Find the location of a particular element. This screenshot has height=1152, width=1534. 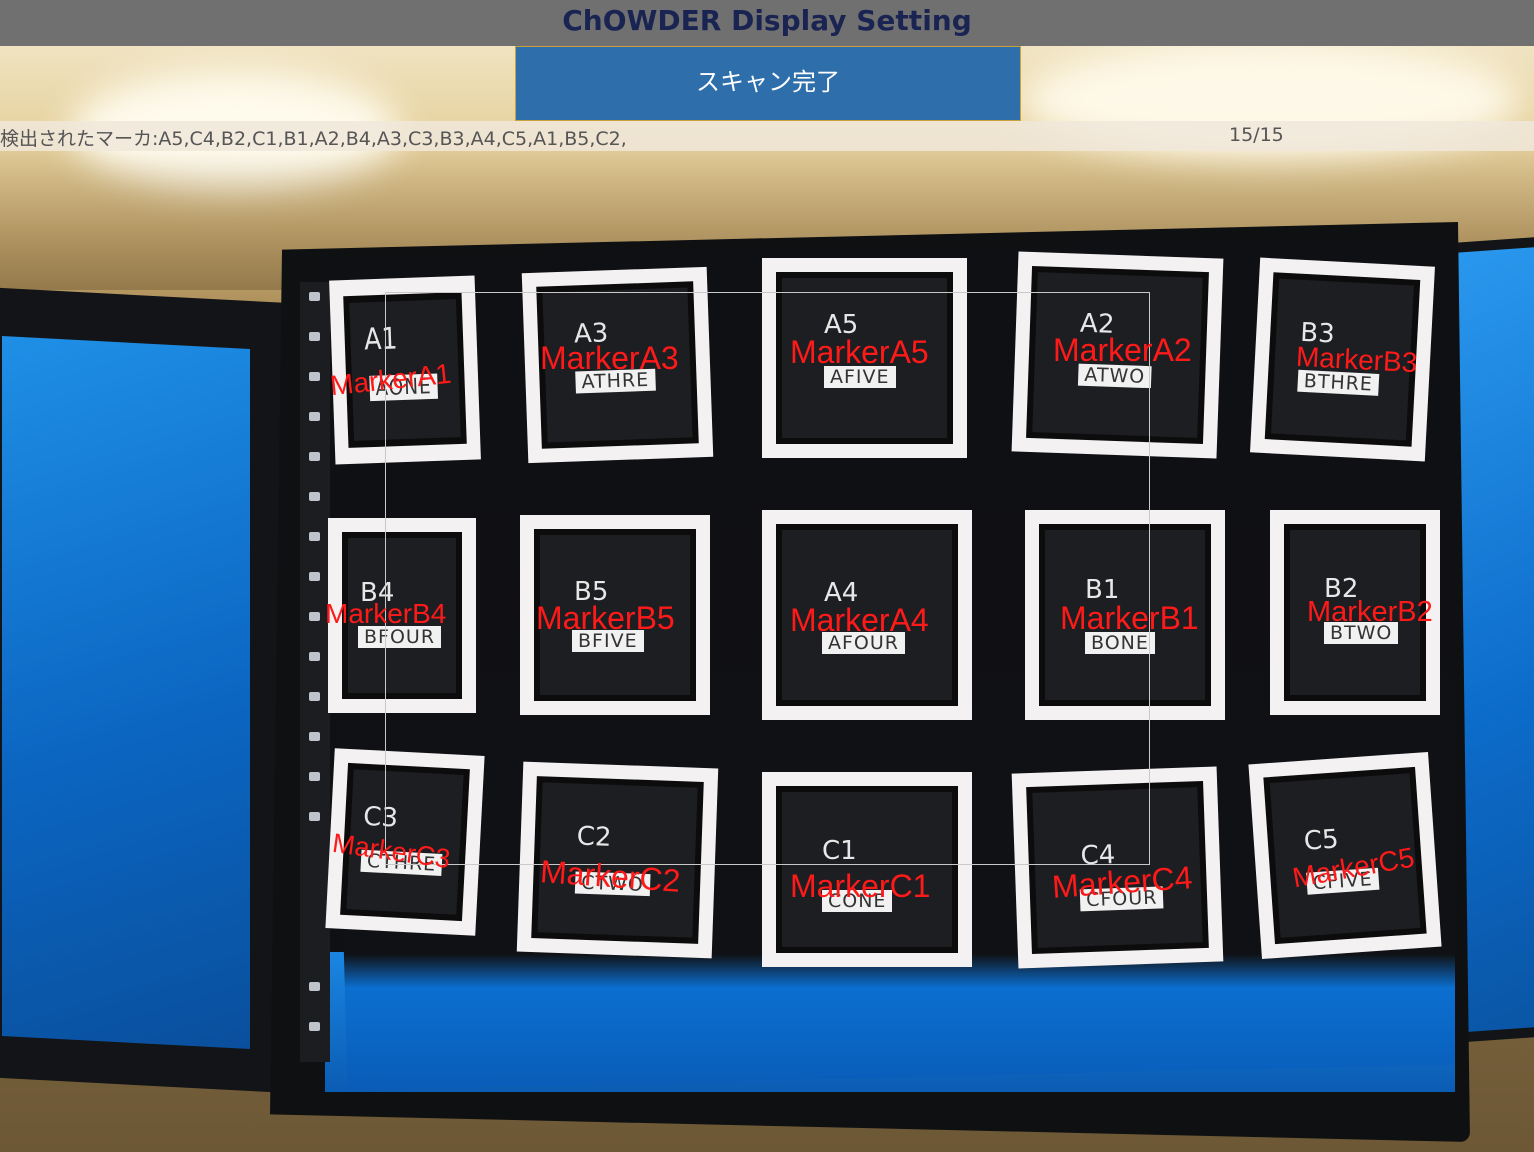

marker-label: MarkerC1 is located at coordinates (860, 886).